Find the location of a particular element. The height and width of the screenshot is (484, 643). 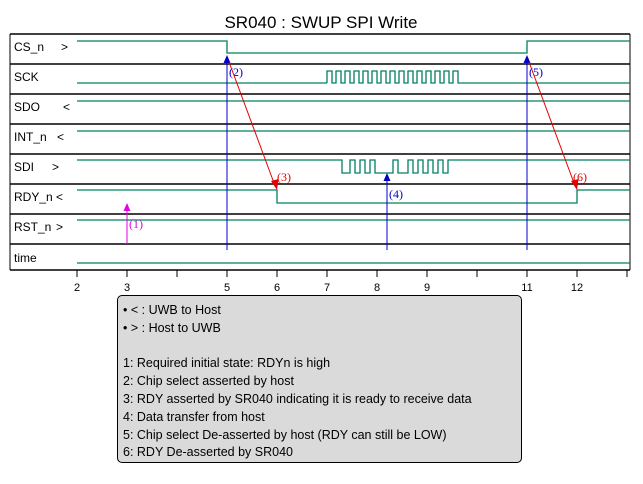

signal-name: INT_n is located at coordinates (30, 137).